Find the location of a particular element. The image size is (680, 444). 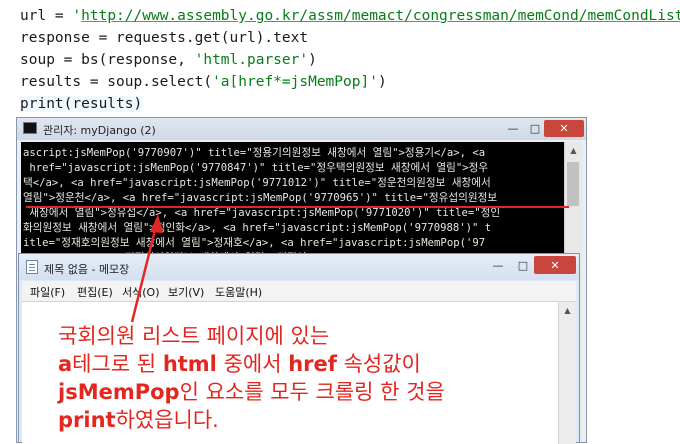

code-token: 'html.parser' is located at coordinates (251, 60).